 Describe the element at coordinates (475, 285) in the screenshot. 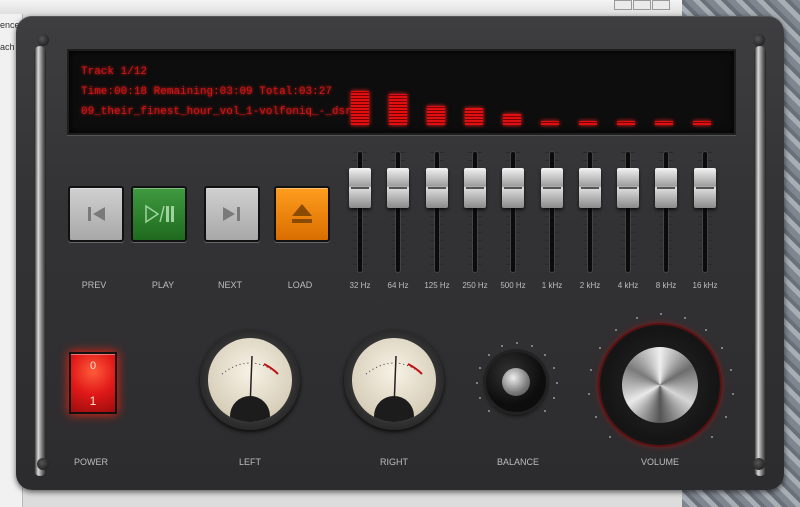

I see `eq-band-label: 250 Hz` at that location.